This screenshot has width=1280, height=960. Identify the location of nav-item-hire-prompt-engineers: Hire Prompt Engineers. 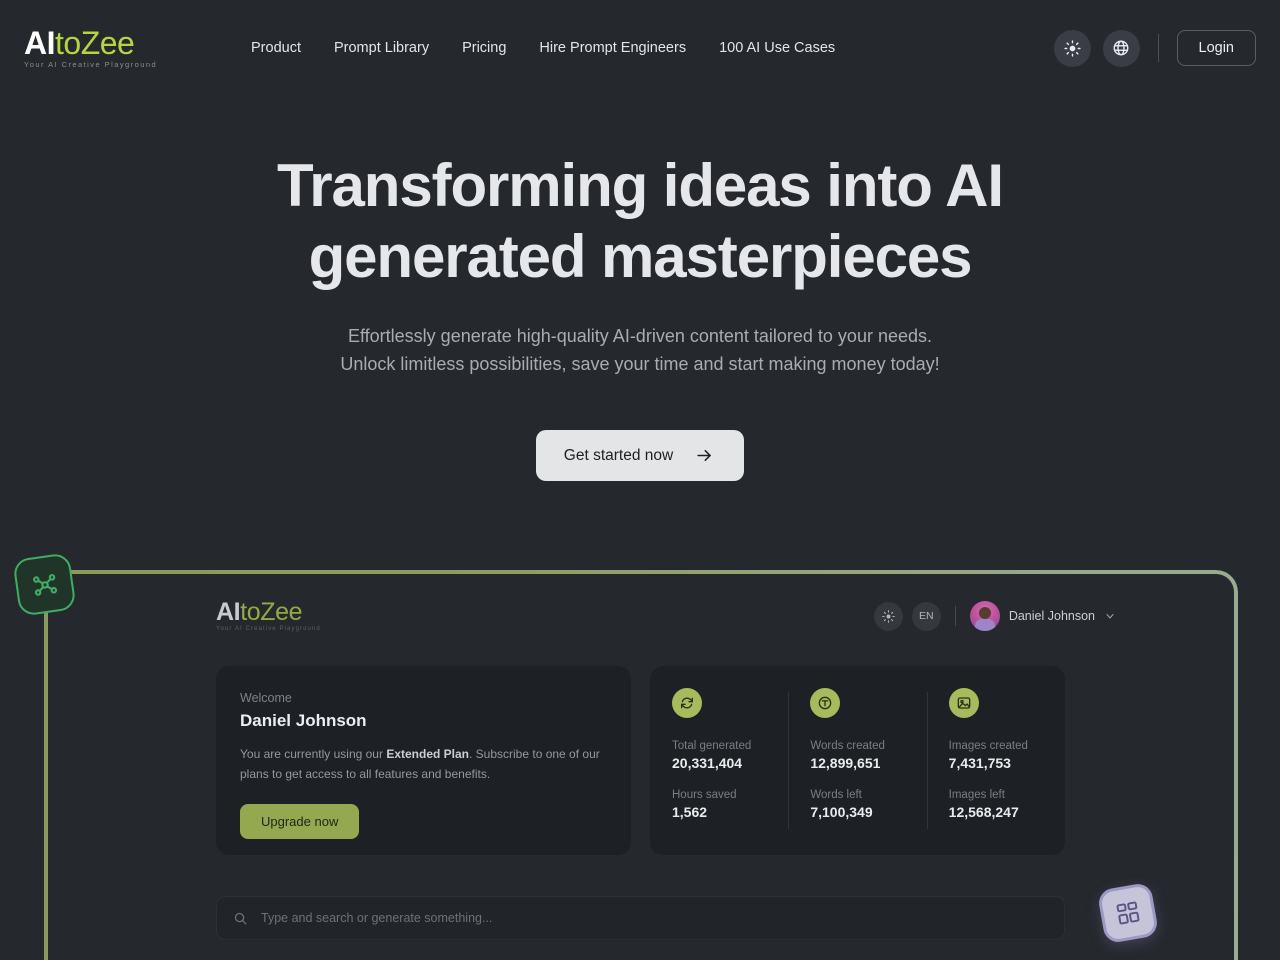
(612, 48).